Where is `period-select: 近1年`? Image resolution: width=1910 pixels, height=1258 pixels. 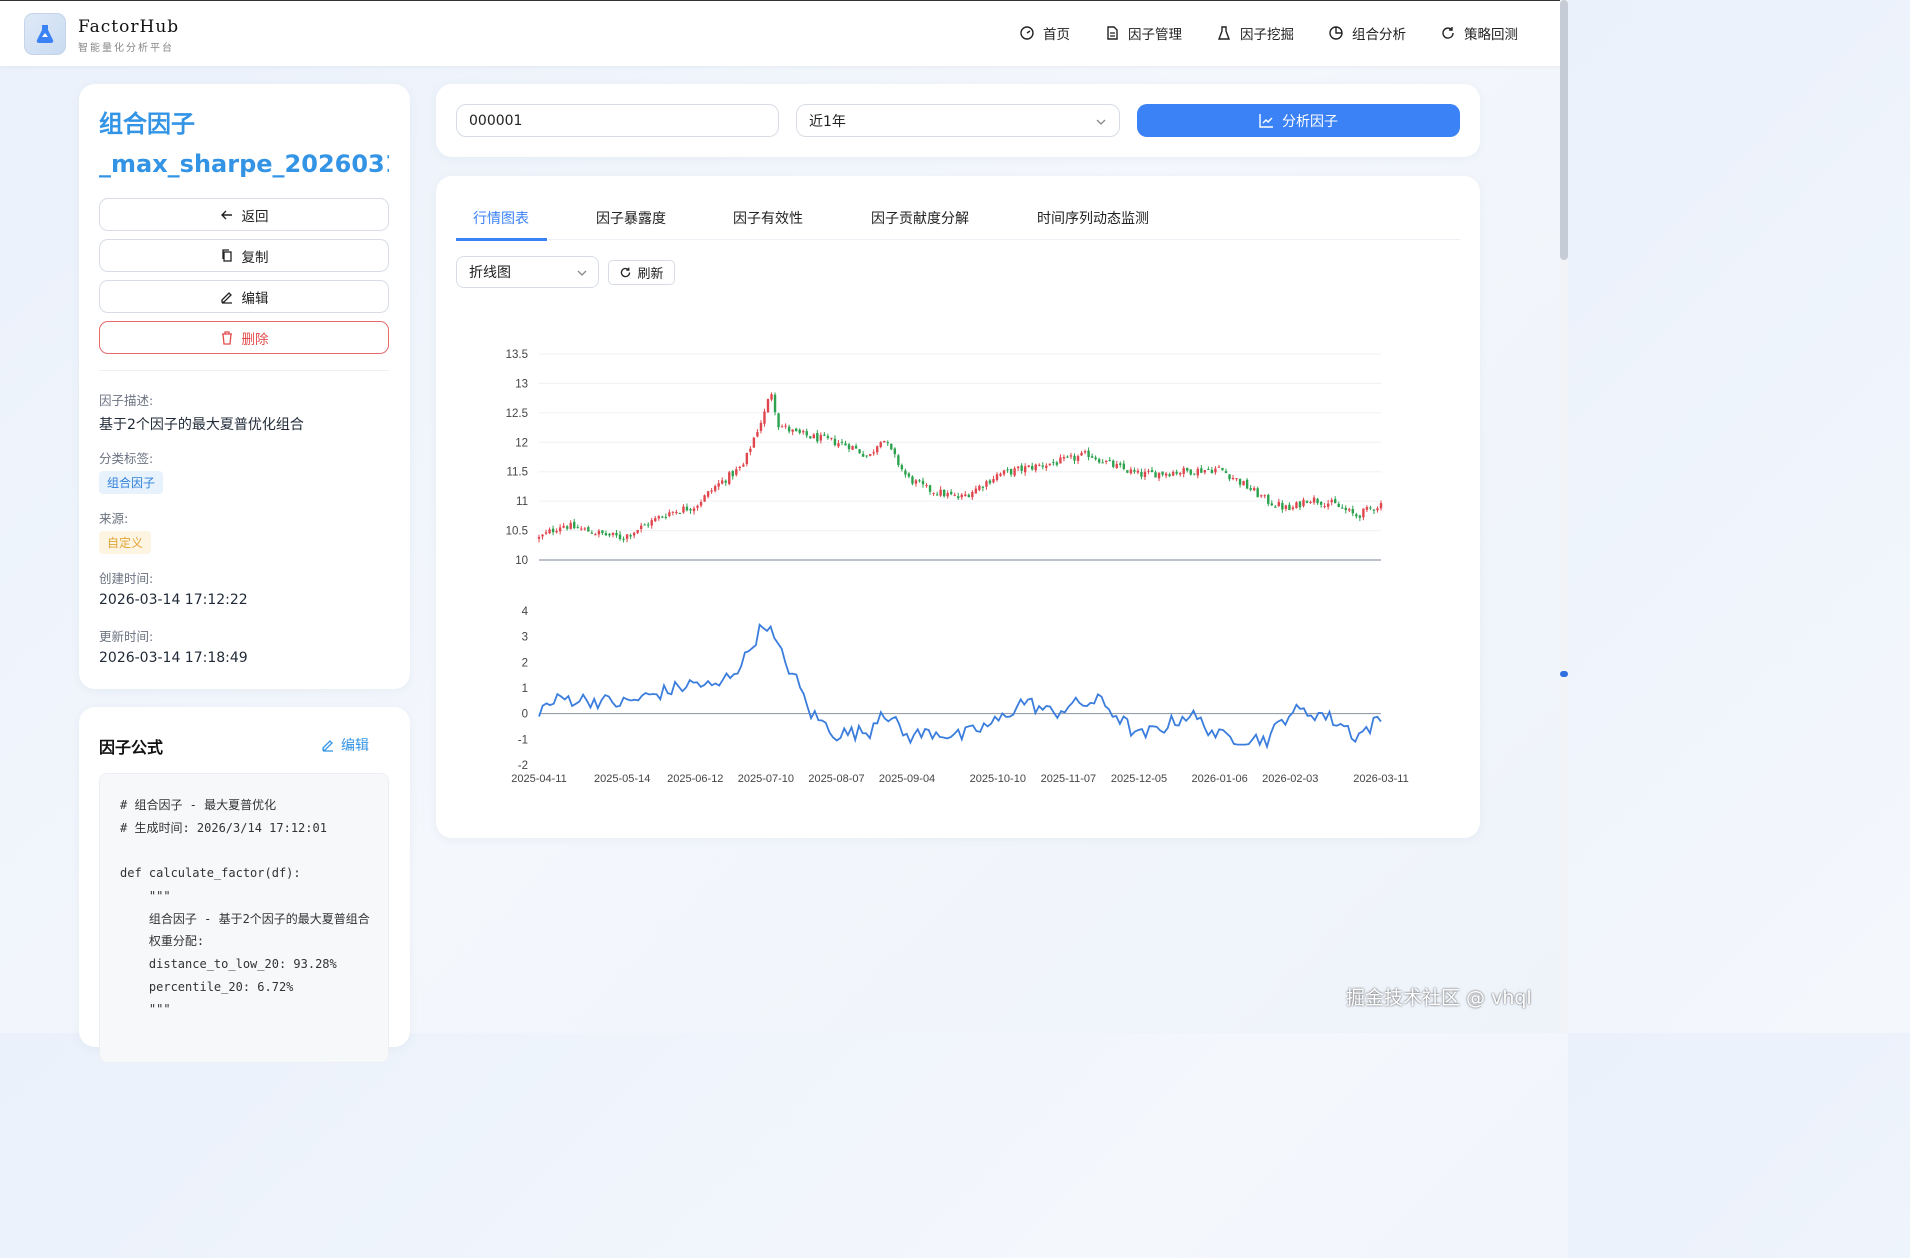
period-select: 近1年 is located at coordinates (958, 120).